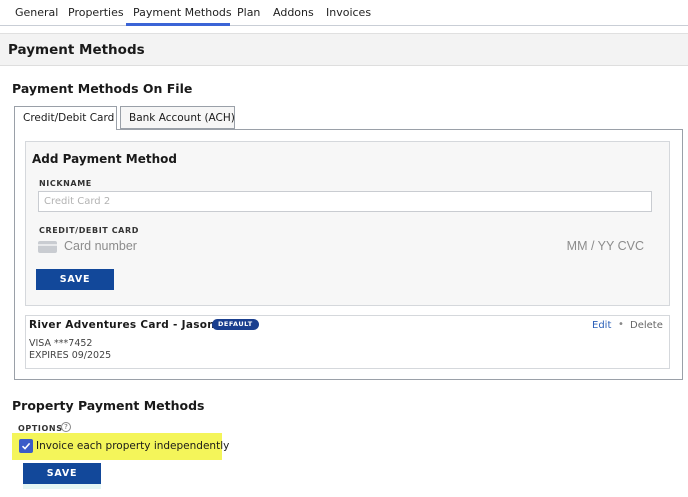 Image resolution: width=688 pixels, height=497 pixels. Describe the element at coordinates (293, 12) in the screenshot. I see `tab-addons: Addons` at that location.